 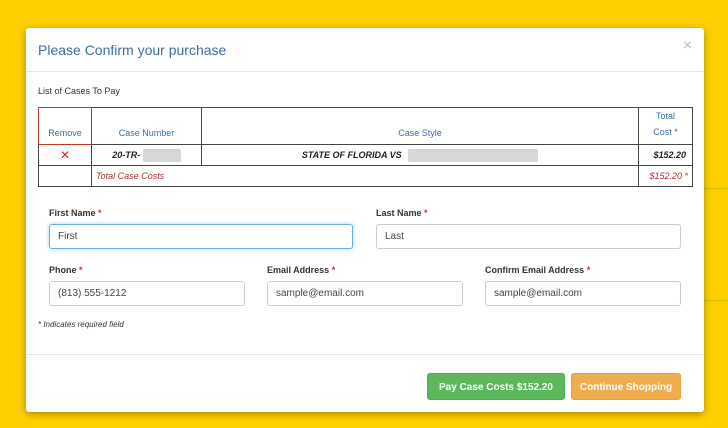 What do you see at coordinates (161, 155) in the screenshot?
I see `redacted-case-number` at bounding box center [161, 155].